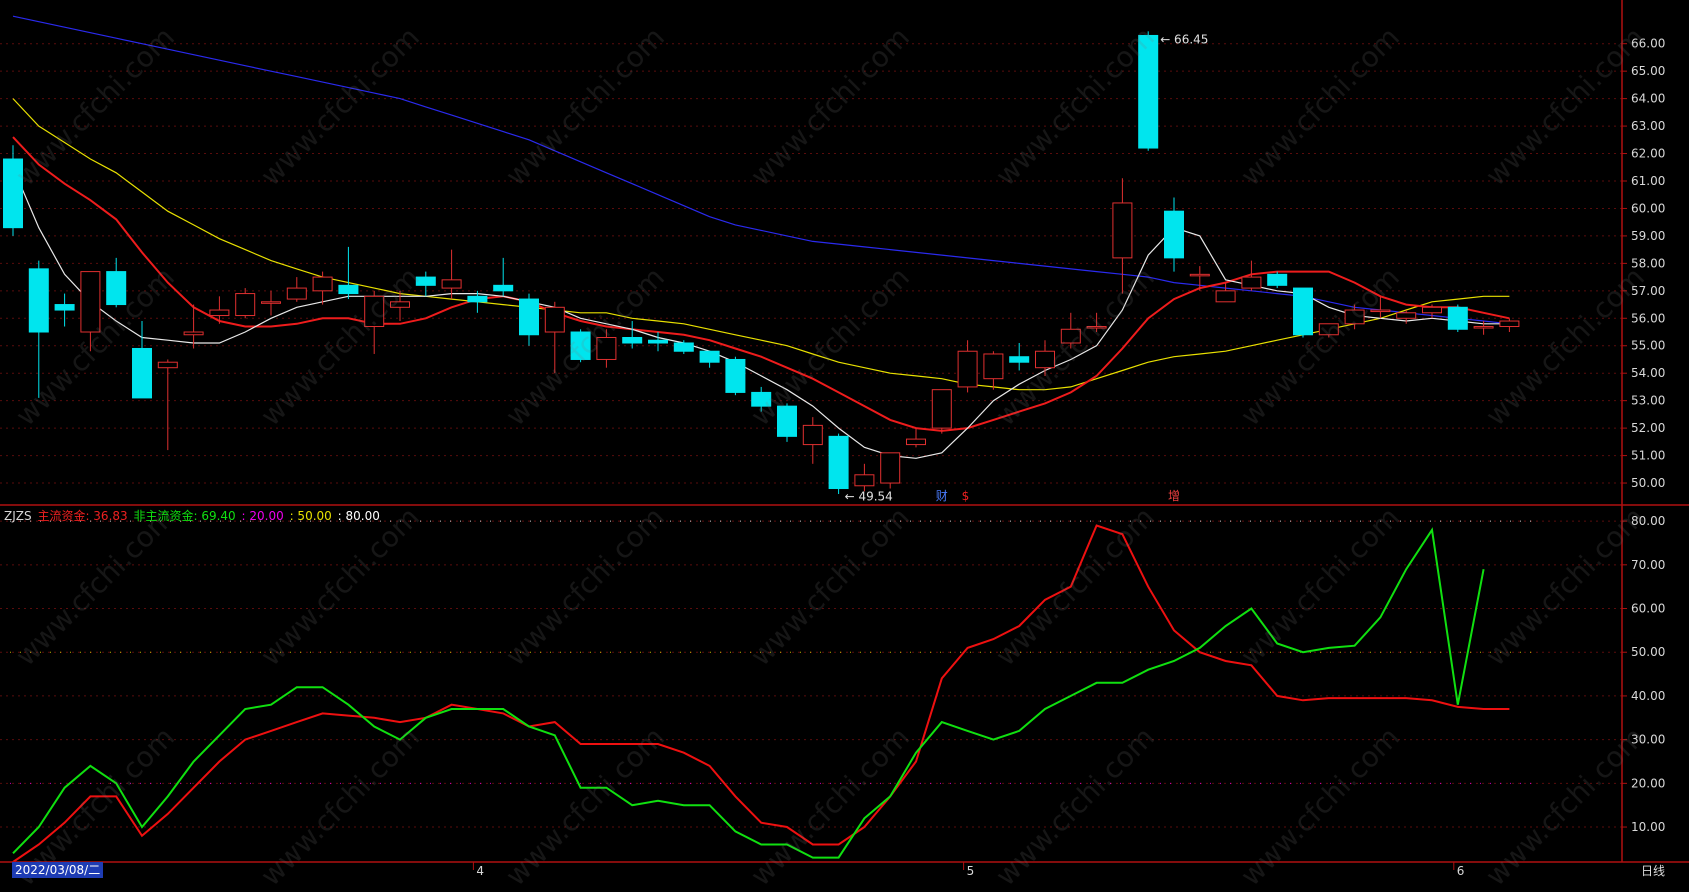 This screenshot has width=1689, height=892. I want to click on indicator-tick-label: 80.00, so click(1648, 521).